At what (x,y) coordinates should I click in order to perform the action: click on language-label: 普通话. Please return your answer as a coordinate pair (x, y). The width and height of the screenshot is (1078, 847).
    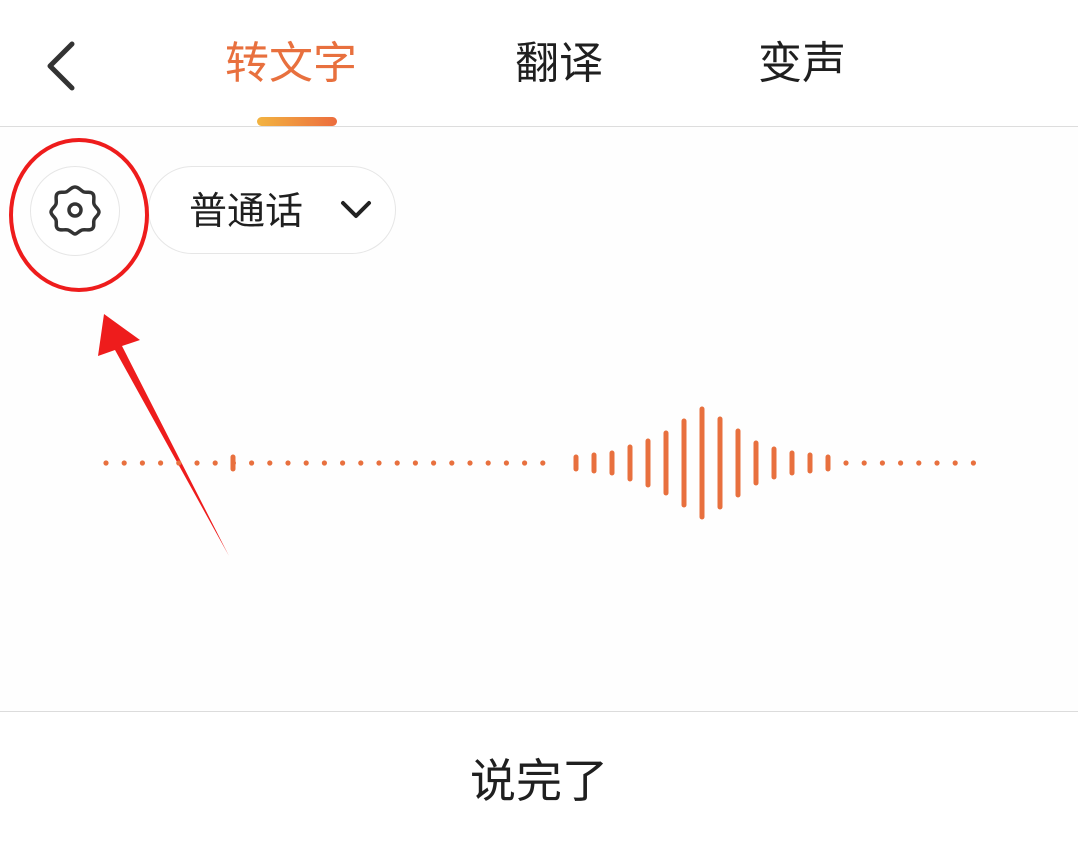
    Looking at the image, I should click on (246, 211).